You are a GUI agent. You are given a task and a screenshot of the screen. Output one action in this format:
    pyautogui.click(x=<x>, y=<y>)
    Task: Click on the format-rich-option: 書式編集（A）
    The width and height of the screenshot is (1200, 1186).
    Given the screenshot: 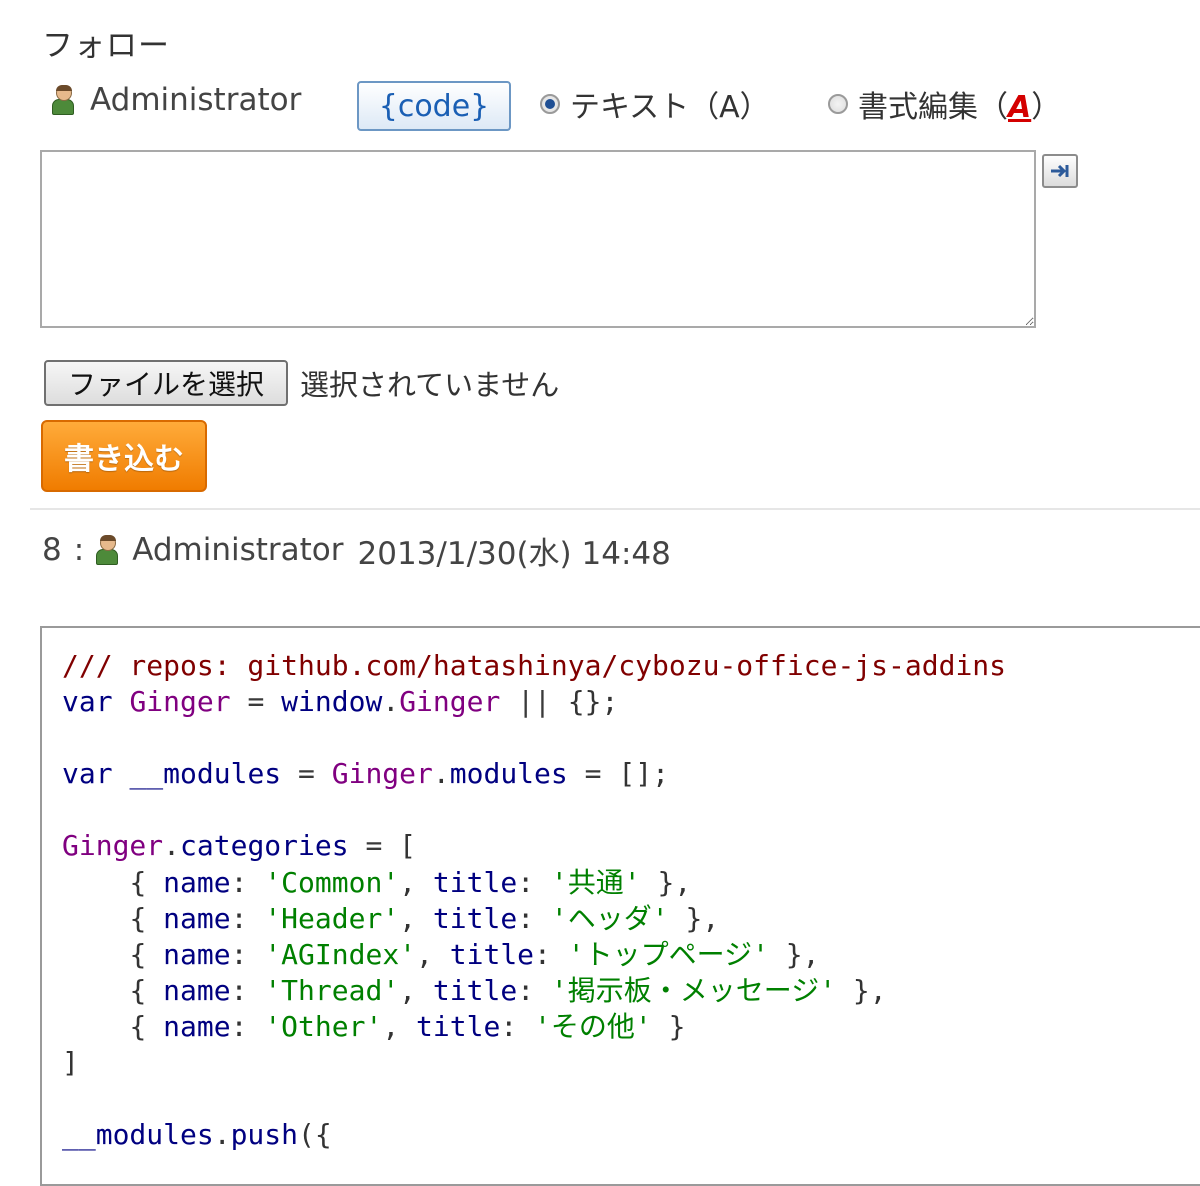 What is the action you would take?
    pyautogui.click(x=944, y=104)
    